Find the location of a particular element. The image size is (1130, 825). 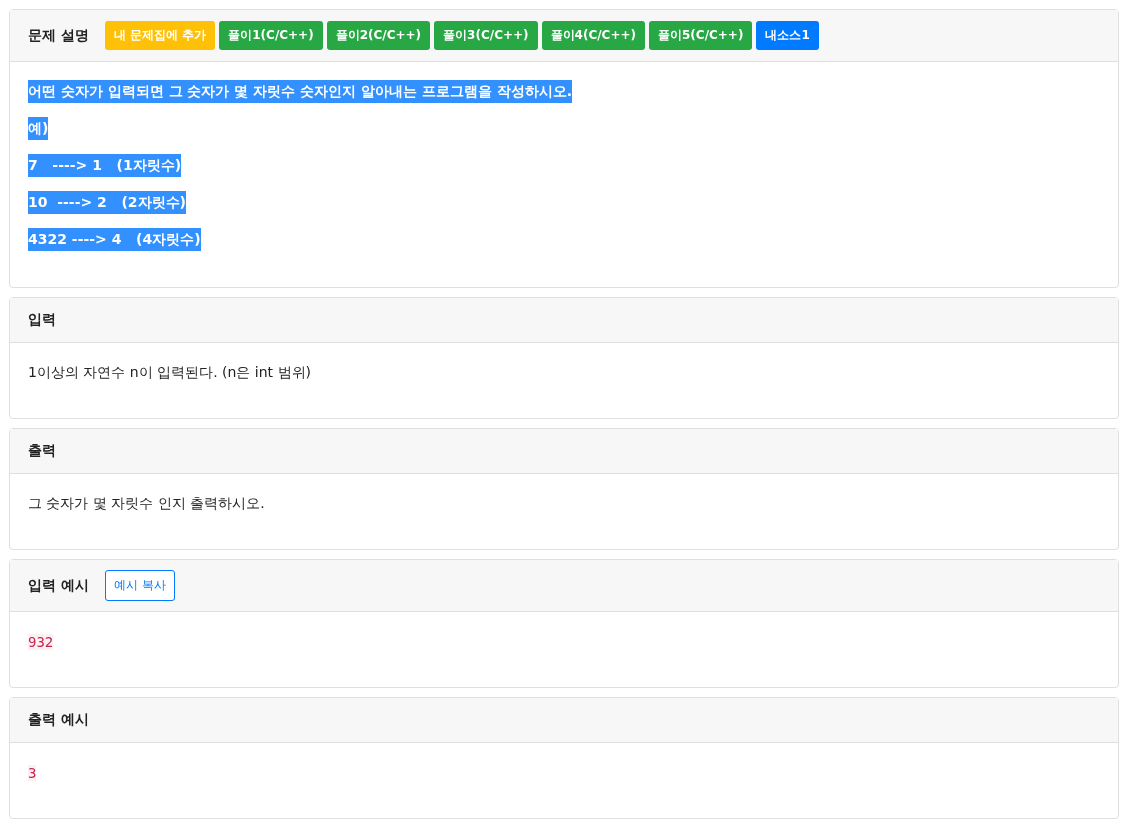

action-button: 풀이3(C/C++) is located at coordinates (486, 35).